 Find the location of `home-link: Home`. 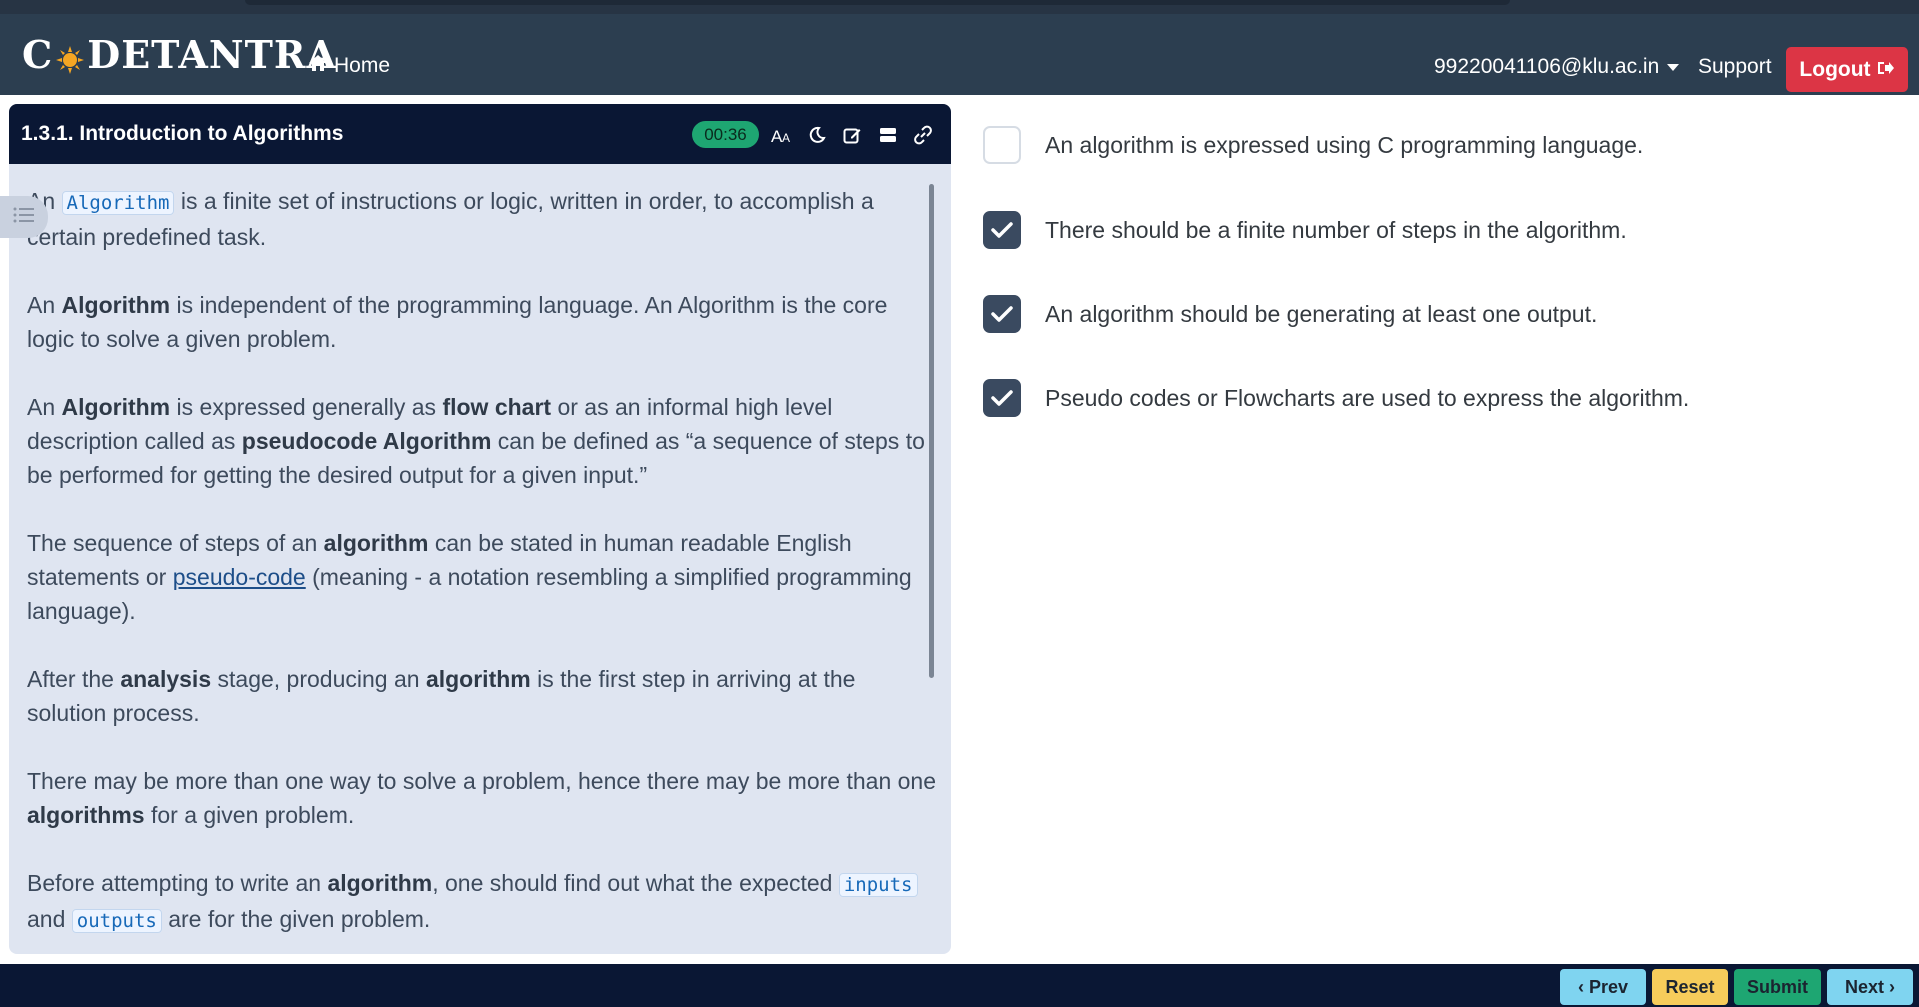

home-link: Home is located at coordinates (349, 66).